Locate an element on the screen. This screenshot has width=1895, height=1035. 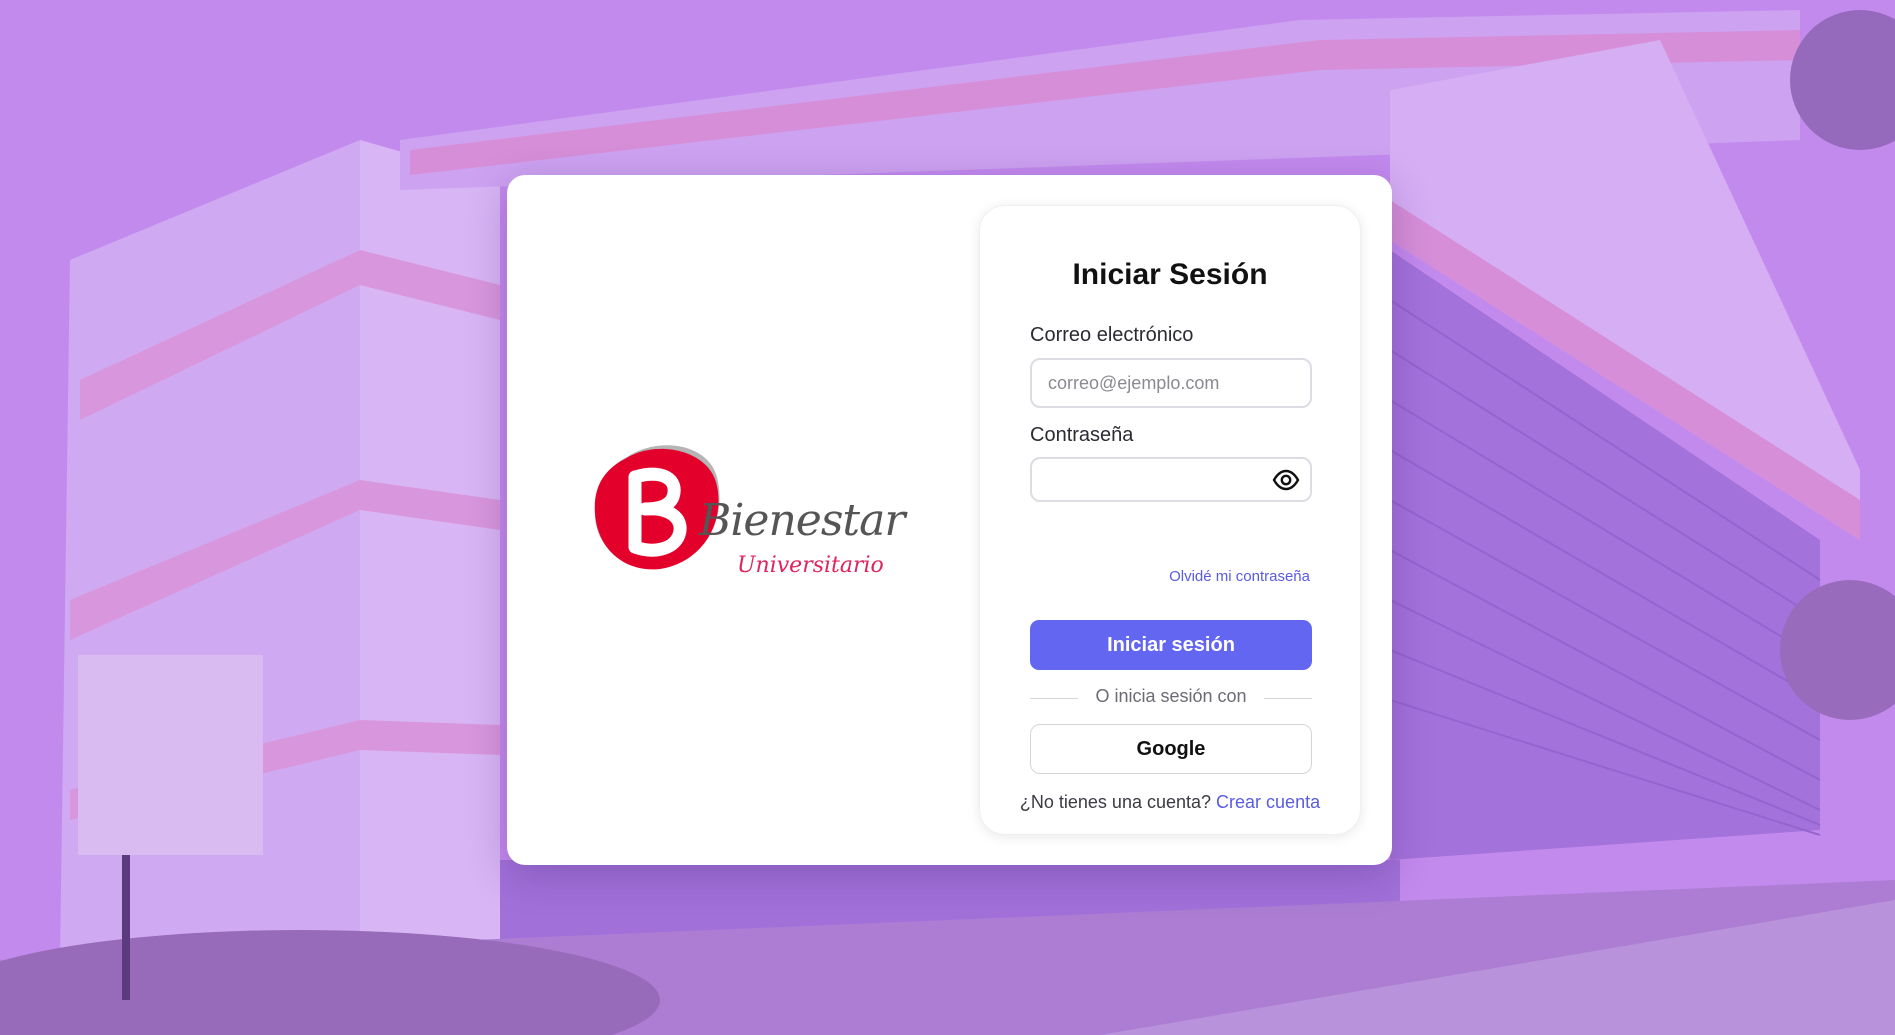
email-input is located at coordinates (1163, 383).